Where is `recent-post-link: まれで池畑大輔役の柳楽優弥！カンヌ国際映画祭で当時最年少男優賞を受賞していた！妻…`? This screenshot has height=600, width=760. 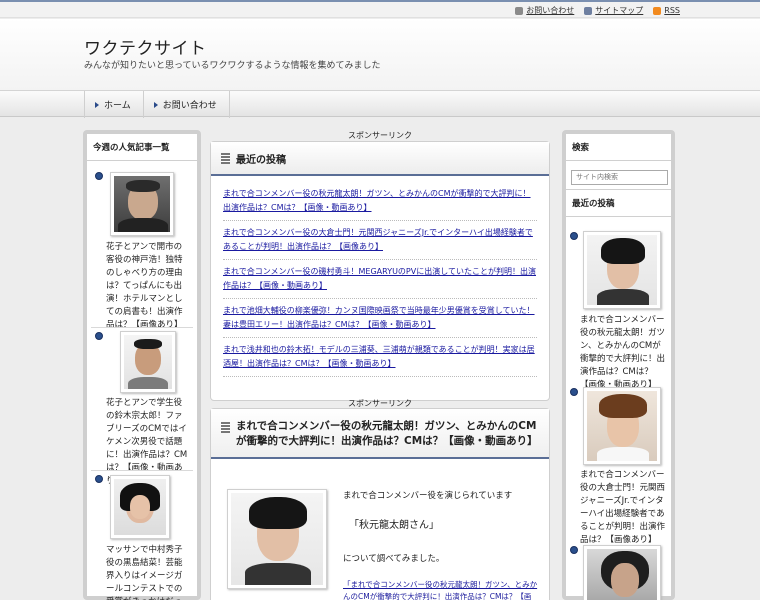
recent-post-link: まれで池畑大輔役の柳楽優弥！カンヌ国際映画祭で当時最年少男優賞を受賞していた！妻… is located at coordinates (379, 317).